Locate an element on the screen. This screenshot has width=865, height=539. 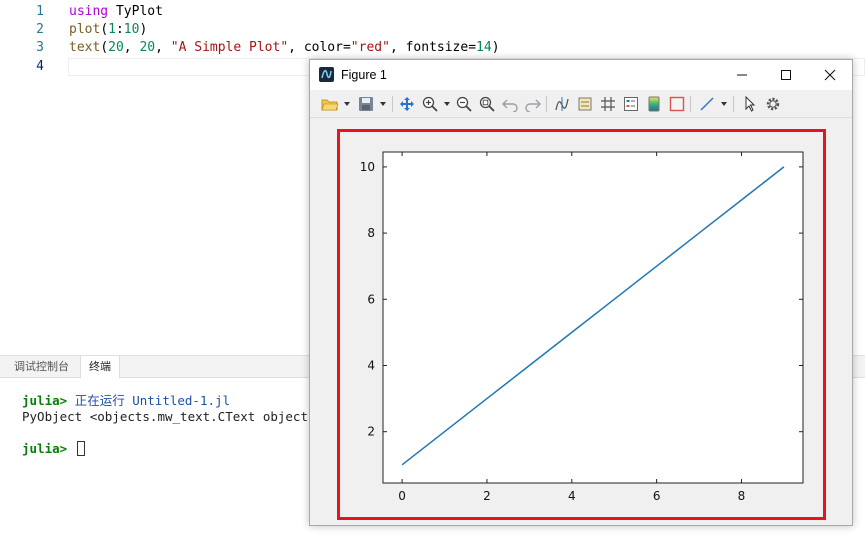
code-token: : is located at coordinates (119, 29).